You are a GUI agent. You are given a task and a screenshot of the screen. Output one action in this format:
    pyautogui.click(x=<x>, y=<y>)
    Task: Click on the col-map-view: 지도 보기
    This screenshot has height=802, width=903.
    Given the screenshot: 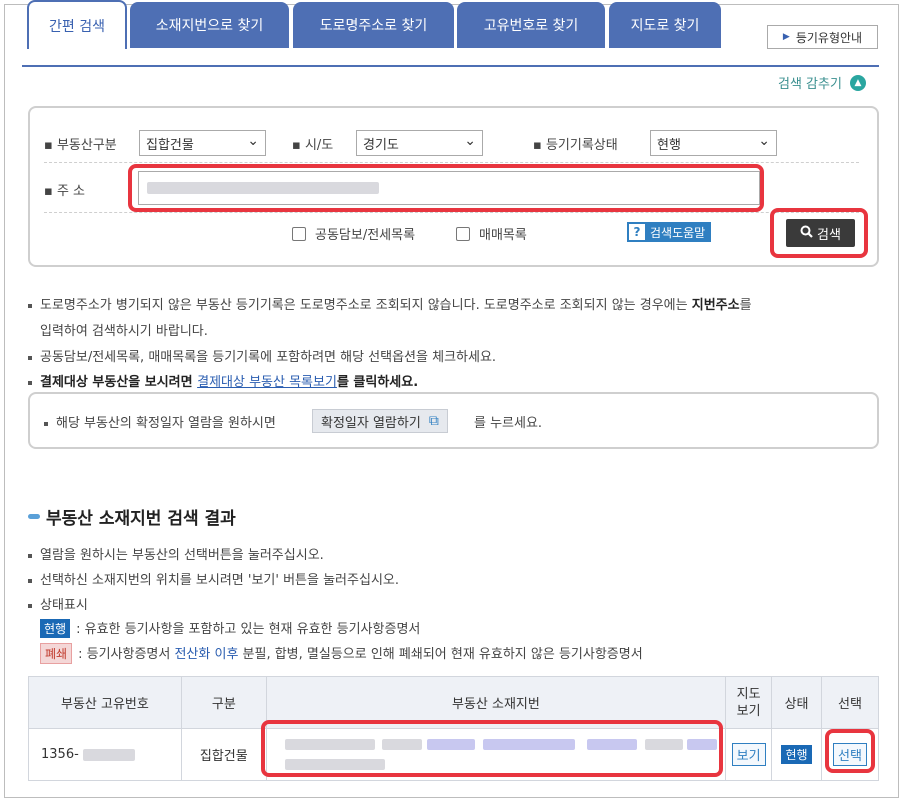 What is the action you would take?
    pyautogui.click(x=749, y=702)
    